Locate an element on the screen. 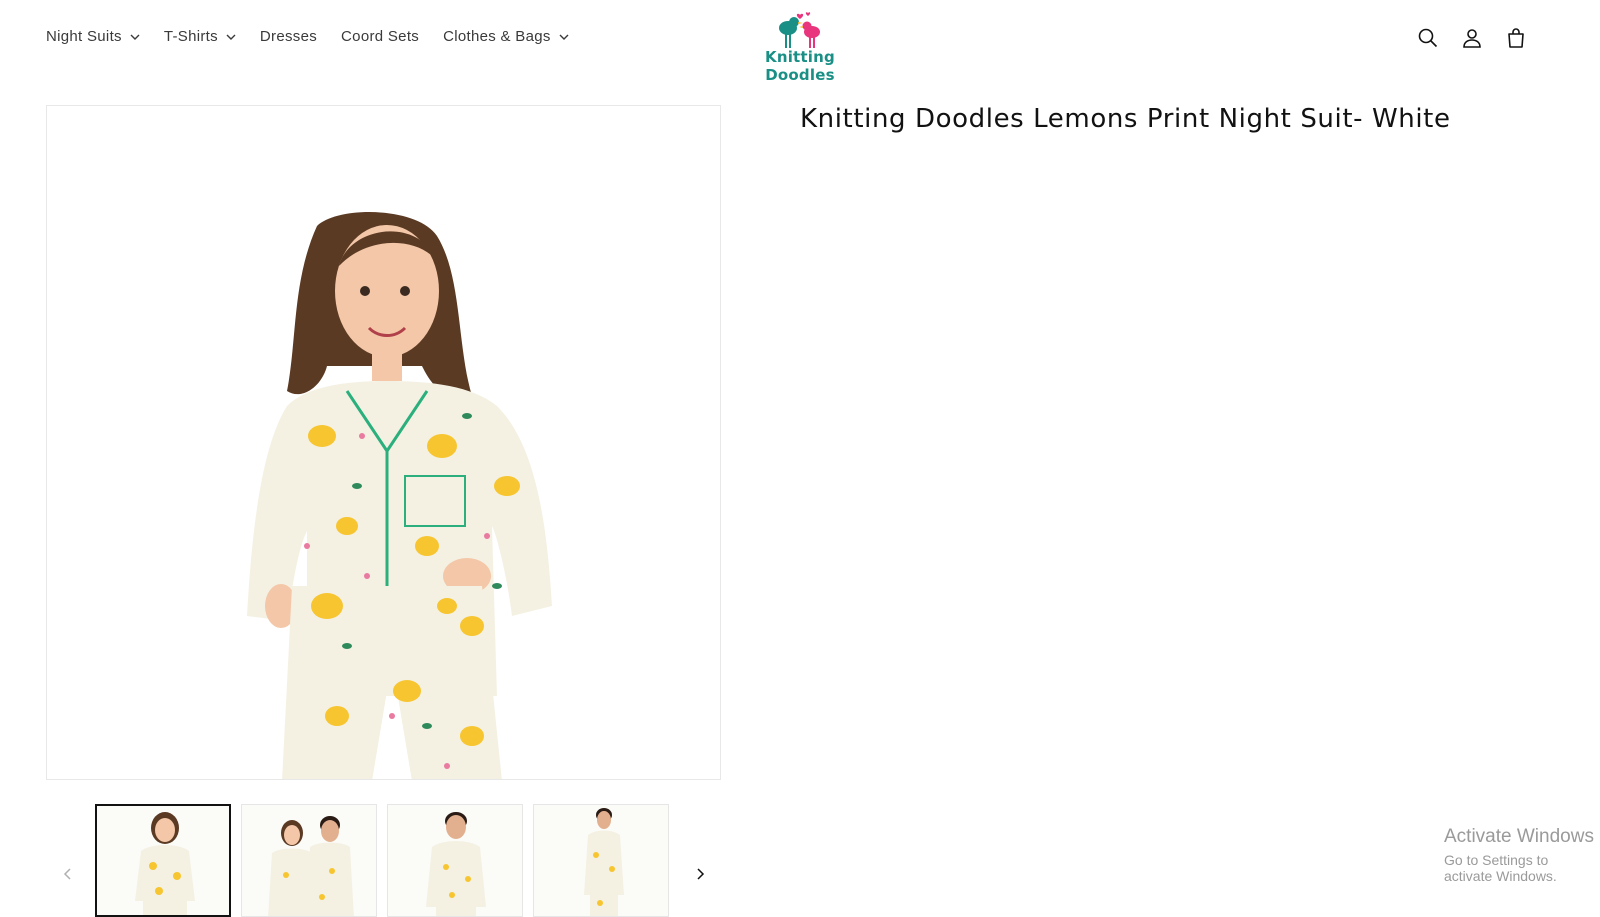 Image resolution: width=1600 pixels, height=917 pixels. nav-item-coord-sets: Coord Sets is located at coordinates (380, 36).